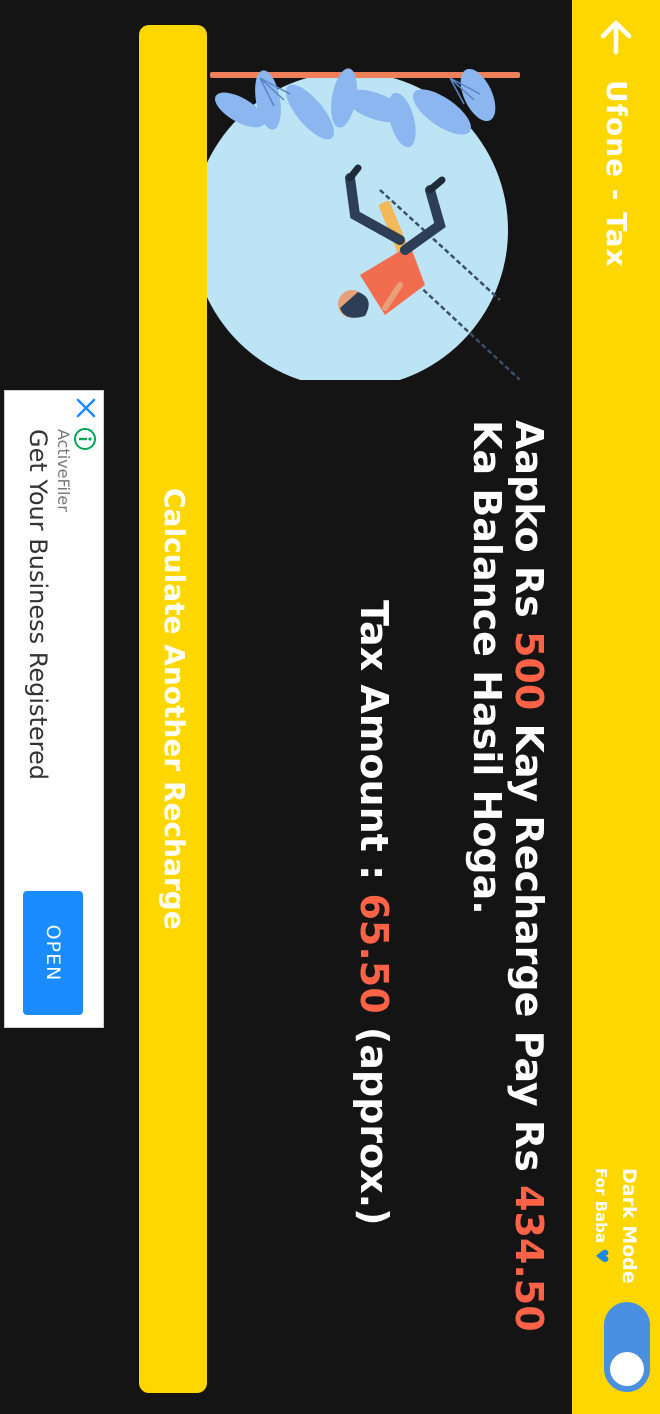 The image size is (660, 1414). I want to click on tax-amount-value: 65.50, so click(374, 953).